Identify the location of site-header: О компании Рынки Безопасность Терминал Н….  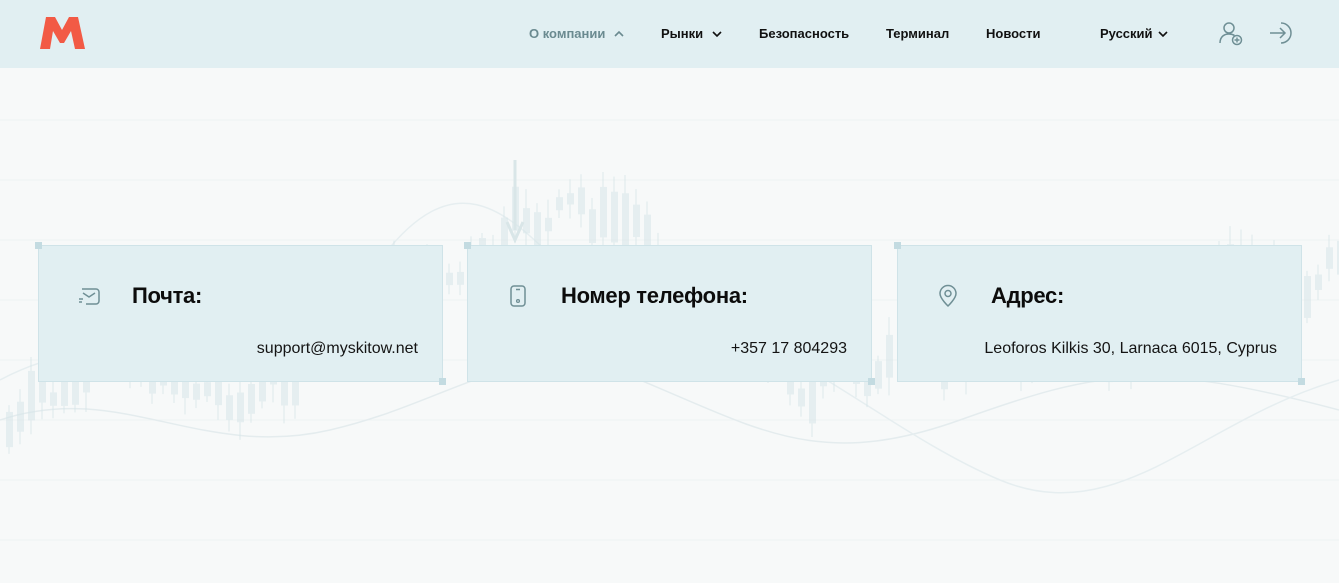
(669, 34).